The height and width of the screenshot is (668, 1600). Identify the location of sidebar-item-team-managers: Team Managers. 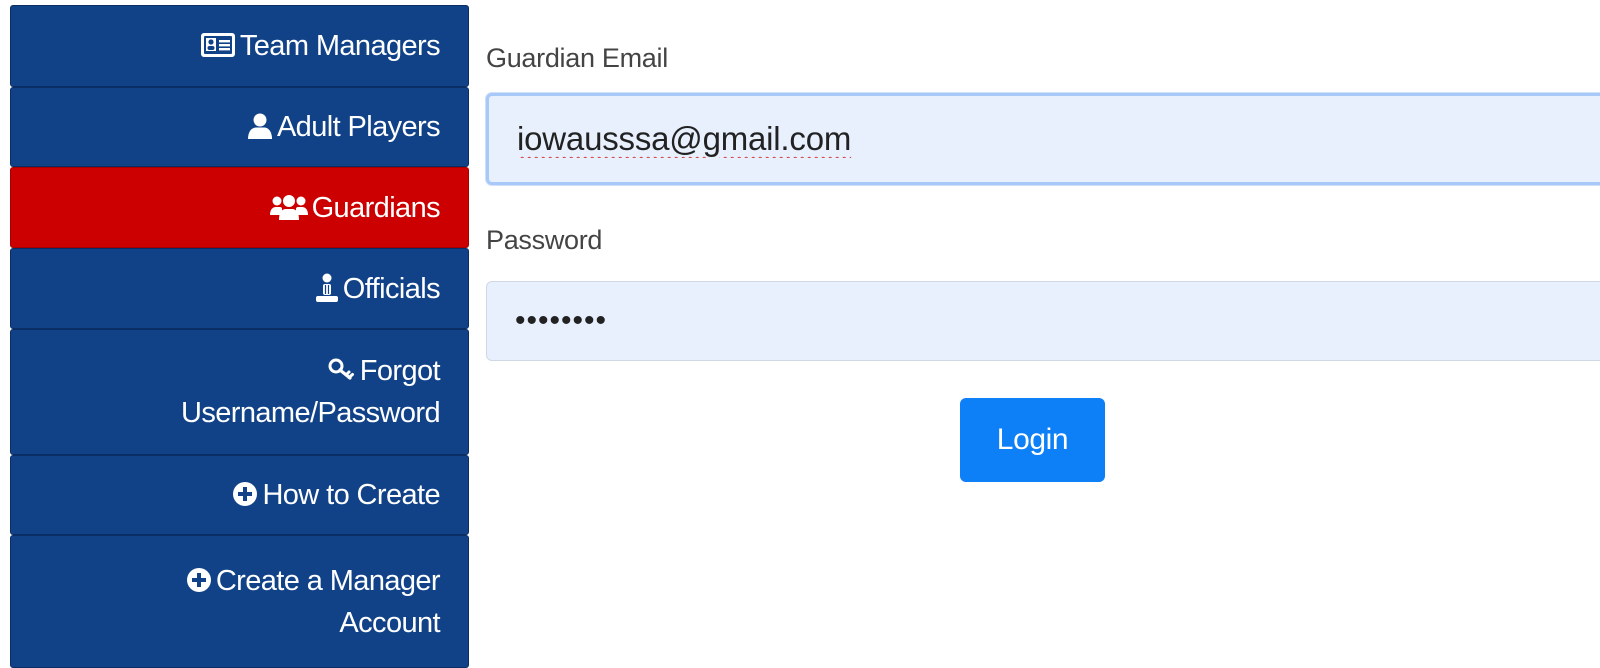
(239, 46).